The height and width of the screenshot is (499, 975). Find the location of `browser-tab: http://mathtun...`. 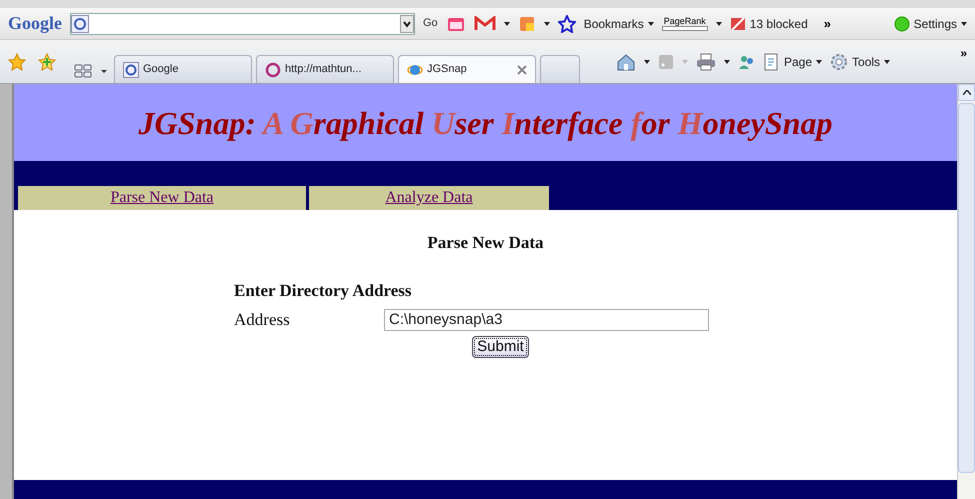

browser-tab: http://mathtun... is located at coordinates (325, 69).